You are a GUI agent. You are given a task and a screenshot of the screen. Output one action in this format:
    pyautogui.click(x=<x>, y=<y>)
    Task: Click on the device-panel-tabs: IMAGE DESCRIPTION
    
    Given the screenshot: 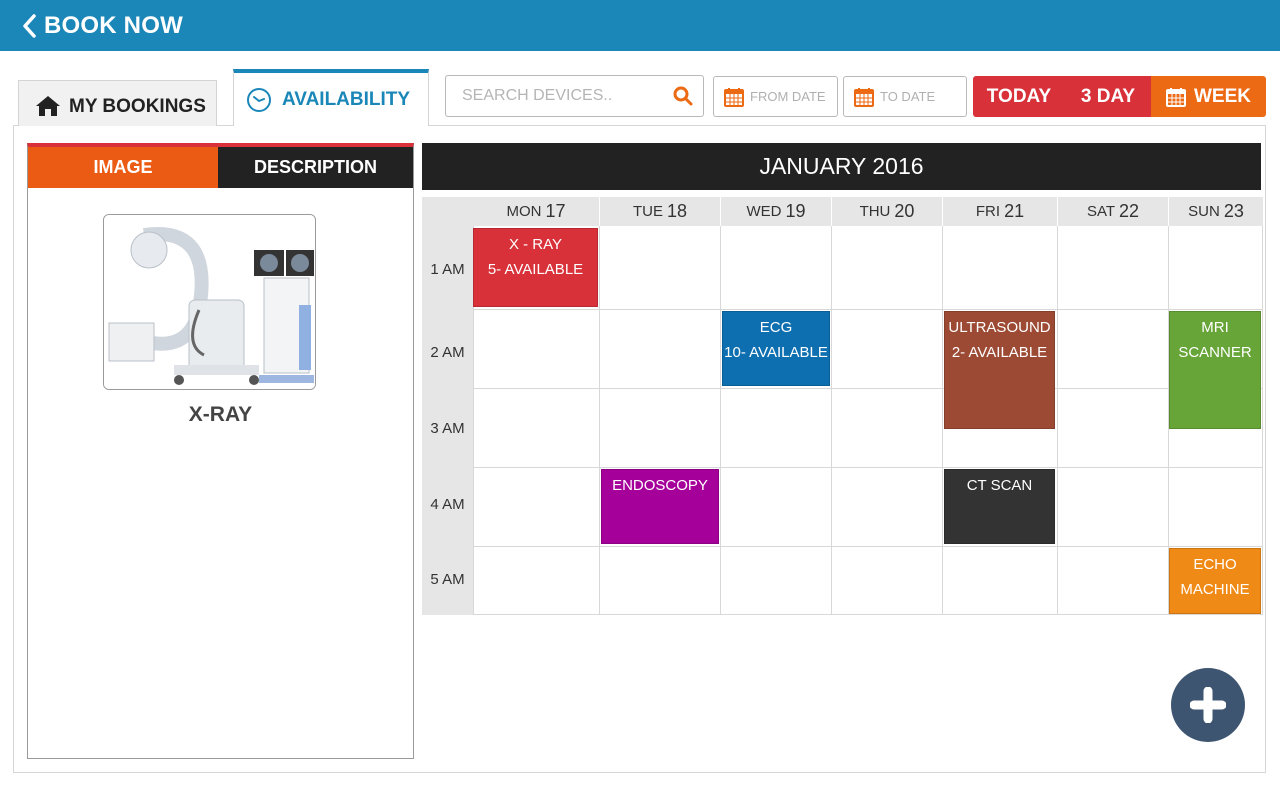 What is the action you would take?
    pyautogui.click(x=220, y=167)
    